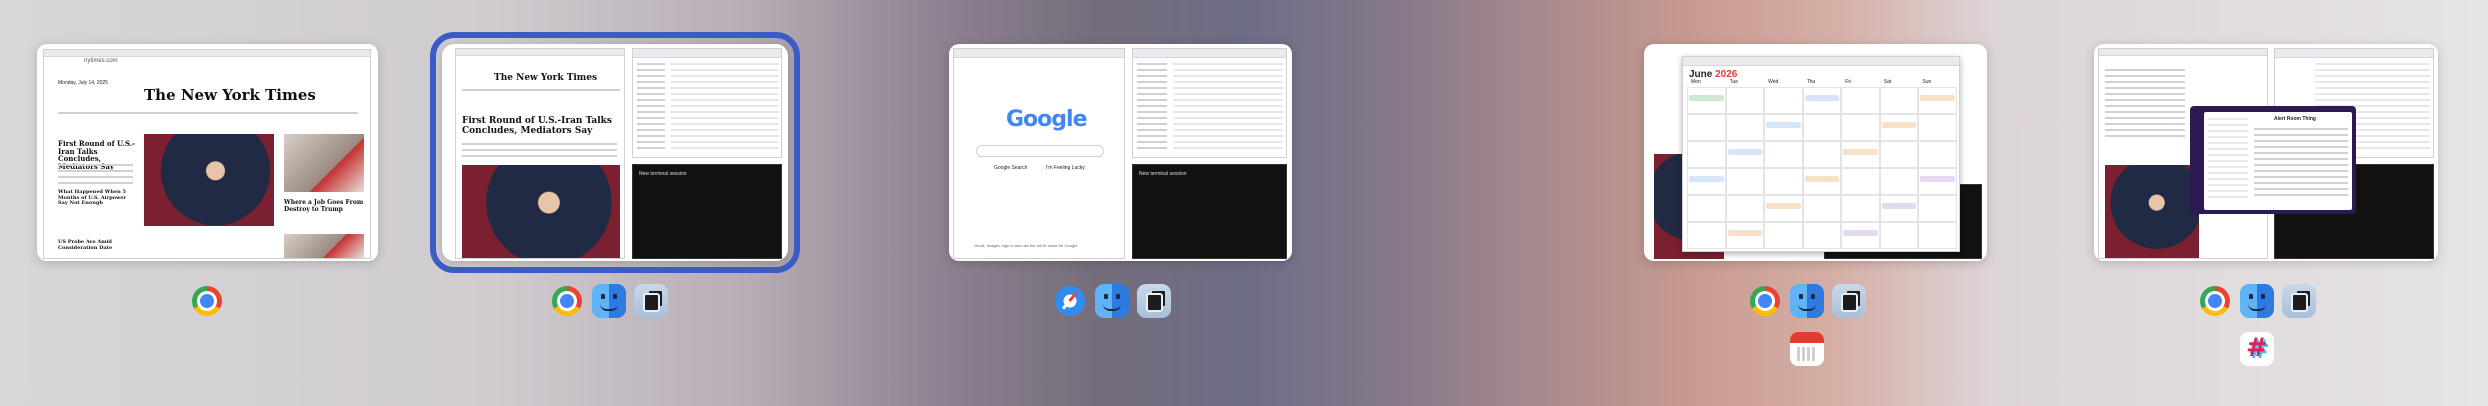 The image size is (2488, 406). I want to click on slack-window: Alert Room Thing, so click(2273, 160).